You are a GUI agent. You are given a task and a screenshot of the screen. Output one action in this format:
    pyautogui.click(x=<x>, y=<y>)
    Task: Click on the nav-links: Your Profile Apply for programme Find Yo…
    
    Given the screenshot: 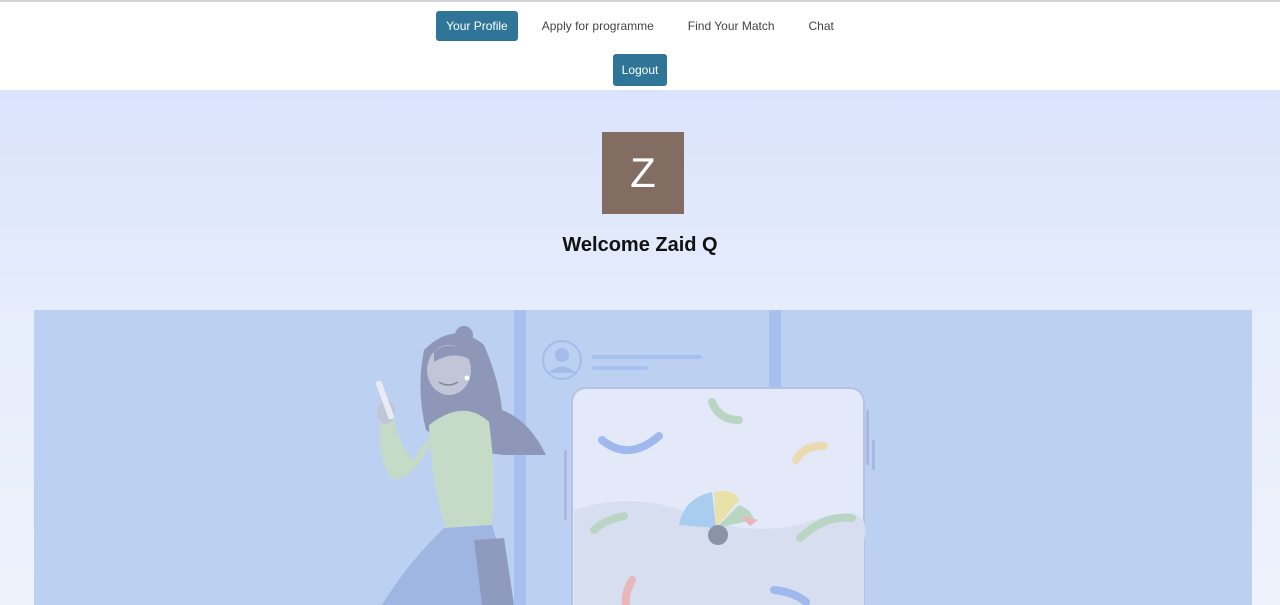 What is the action you would take?
    pyautogui.click(x=640, y=26)
    